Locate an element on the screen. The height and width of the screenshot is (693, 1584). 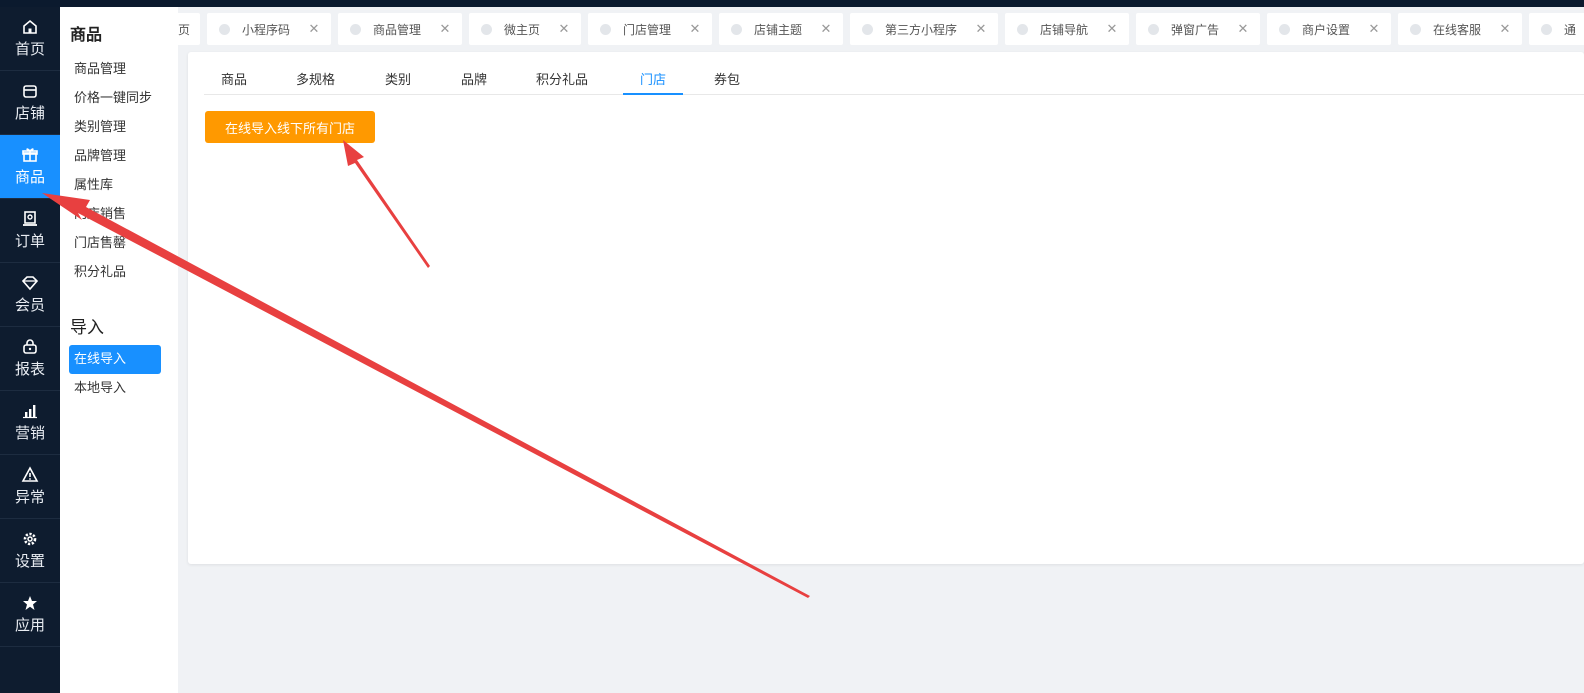
tab: 微主页 ✕ is located at coordinates (525, 29).